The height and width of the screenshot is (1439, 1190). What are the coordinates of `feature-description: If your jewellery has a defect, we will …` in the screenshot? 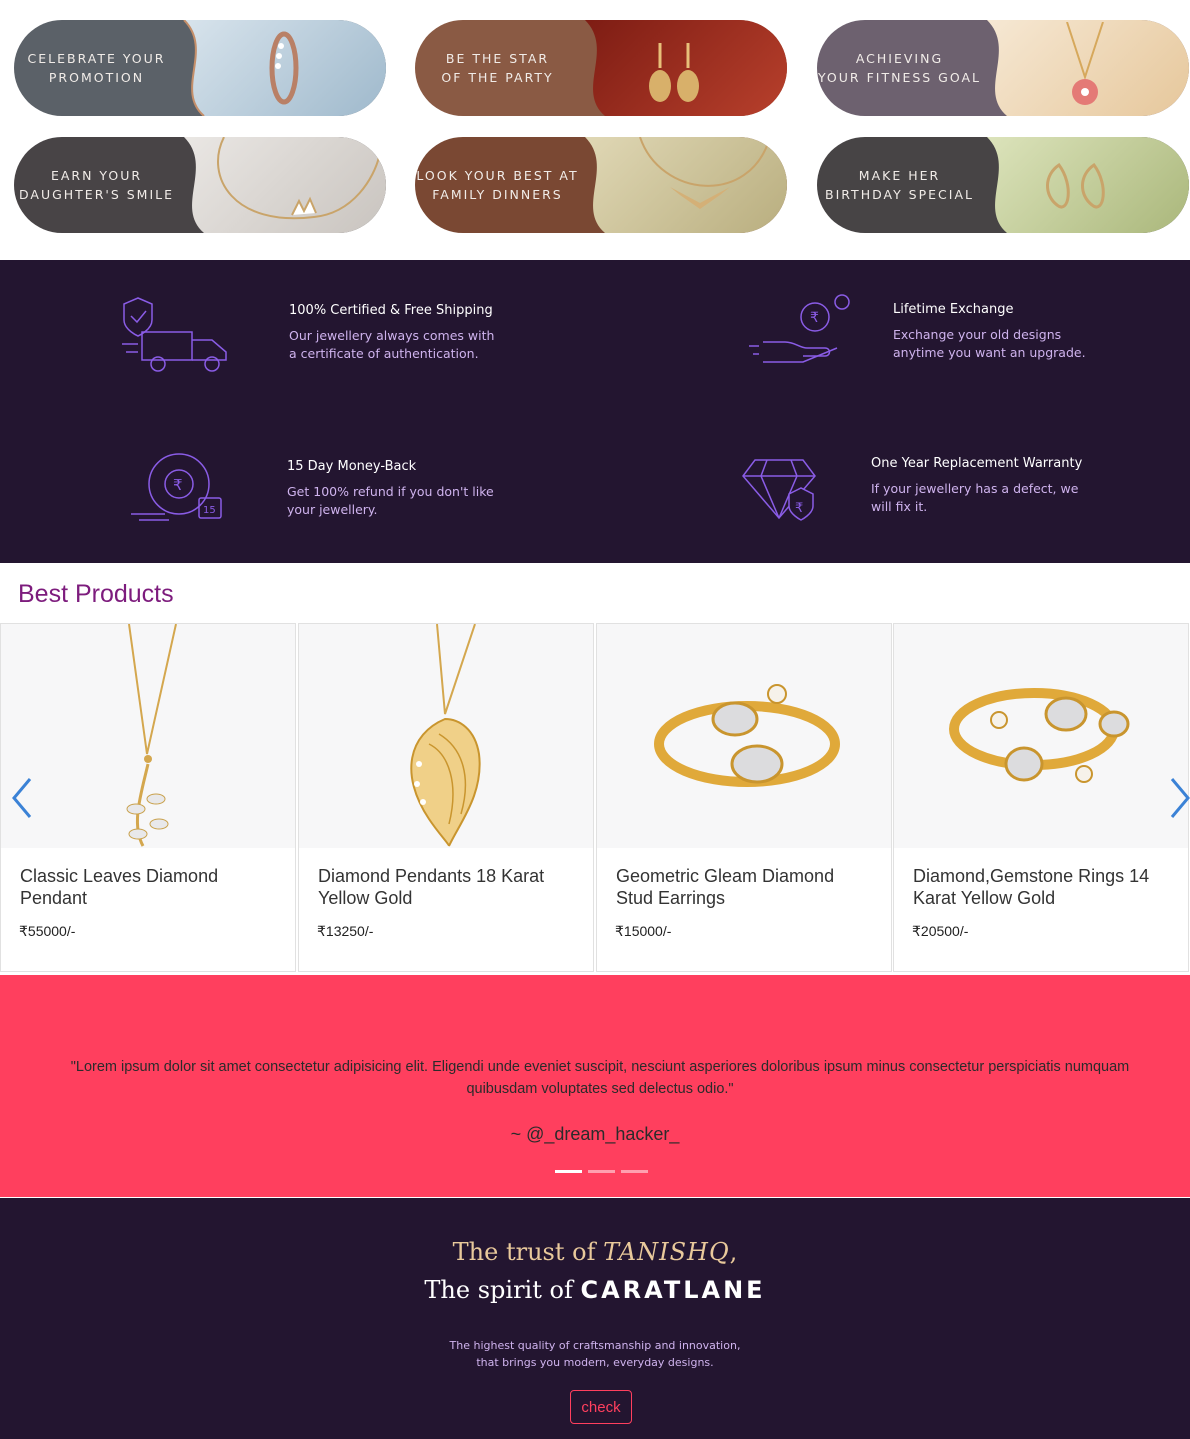 It's located at (975, 497).